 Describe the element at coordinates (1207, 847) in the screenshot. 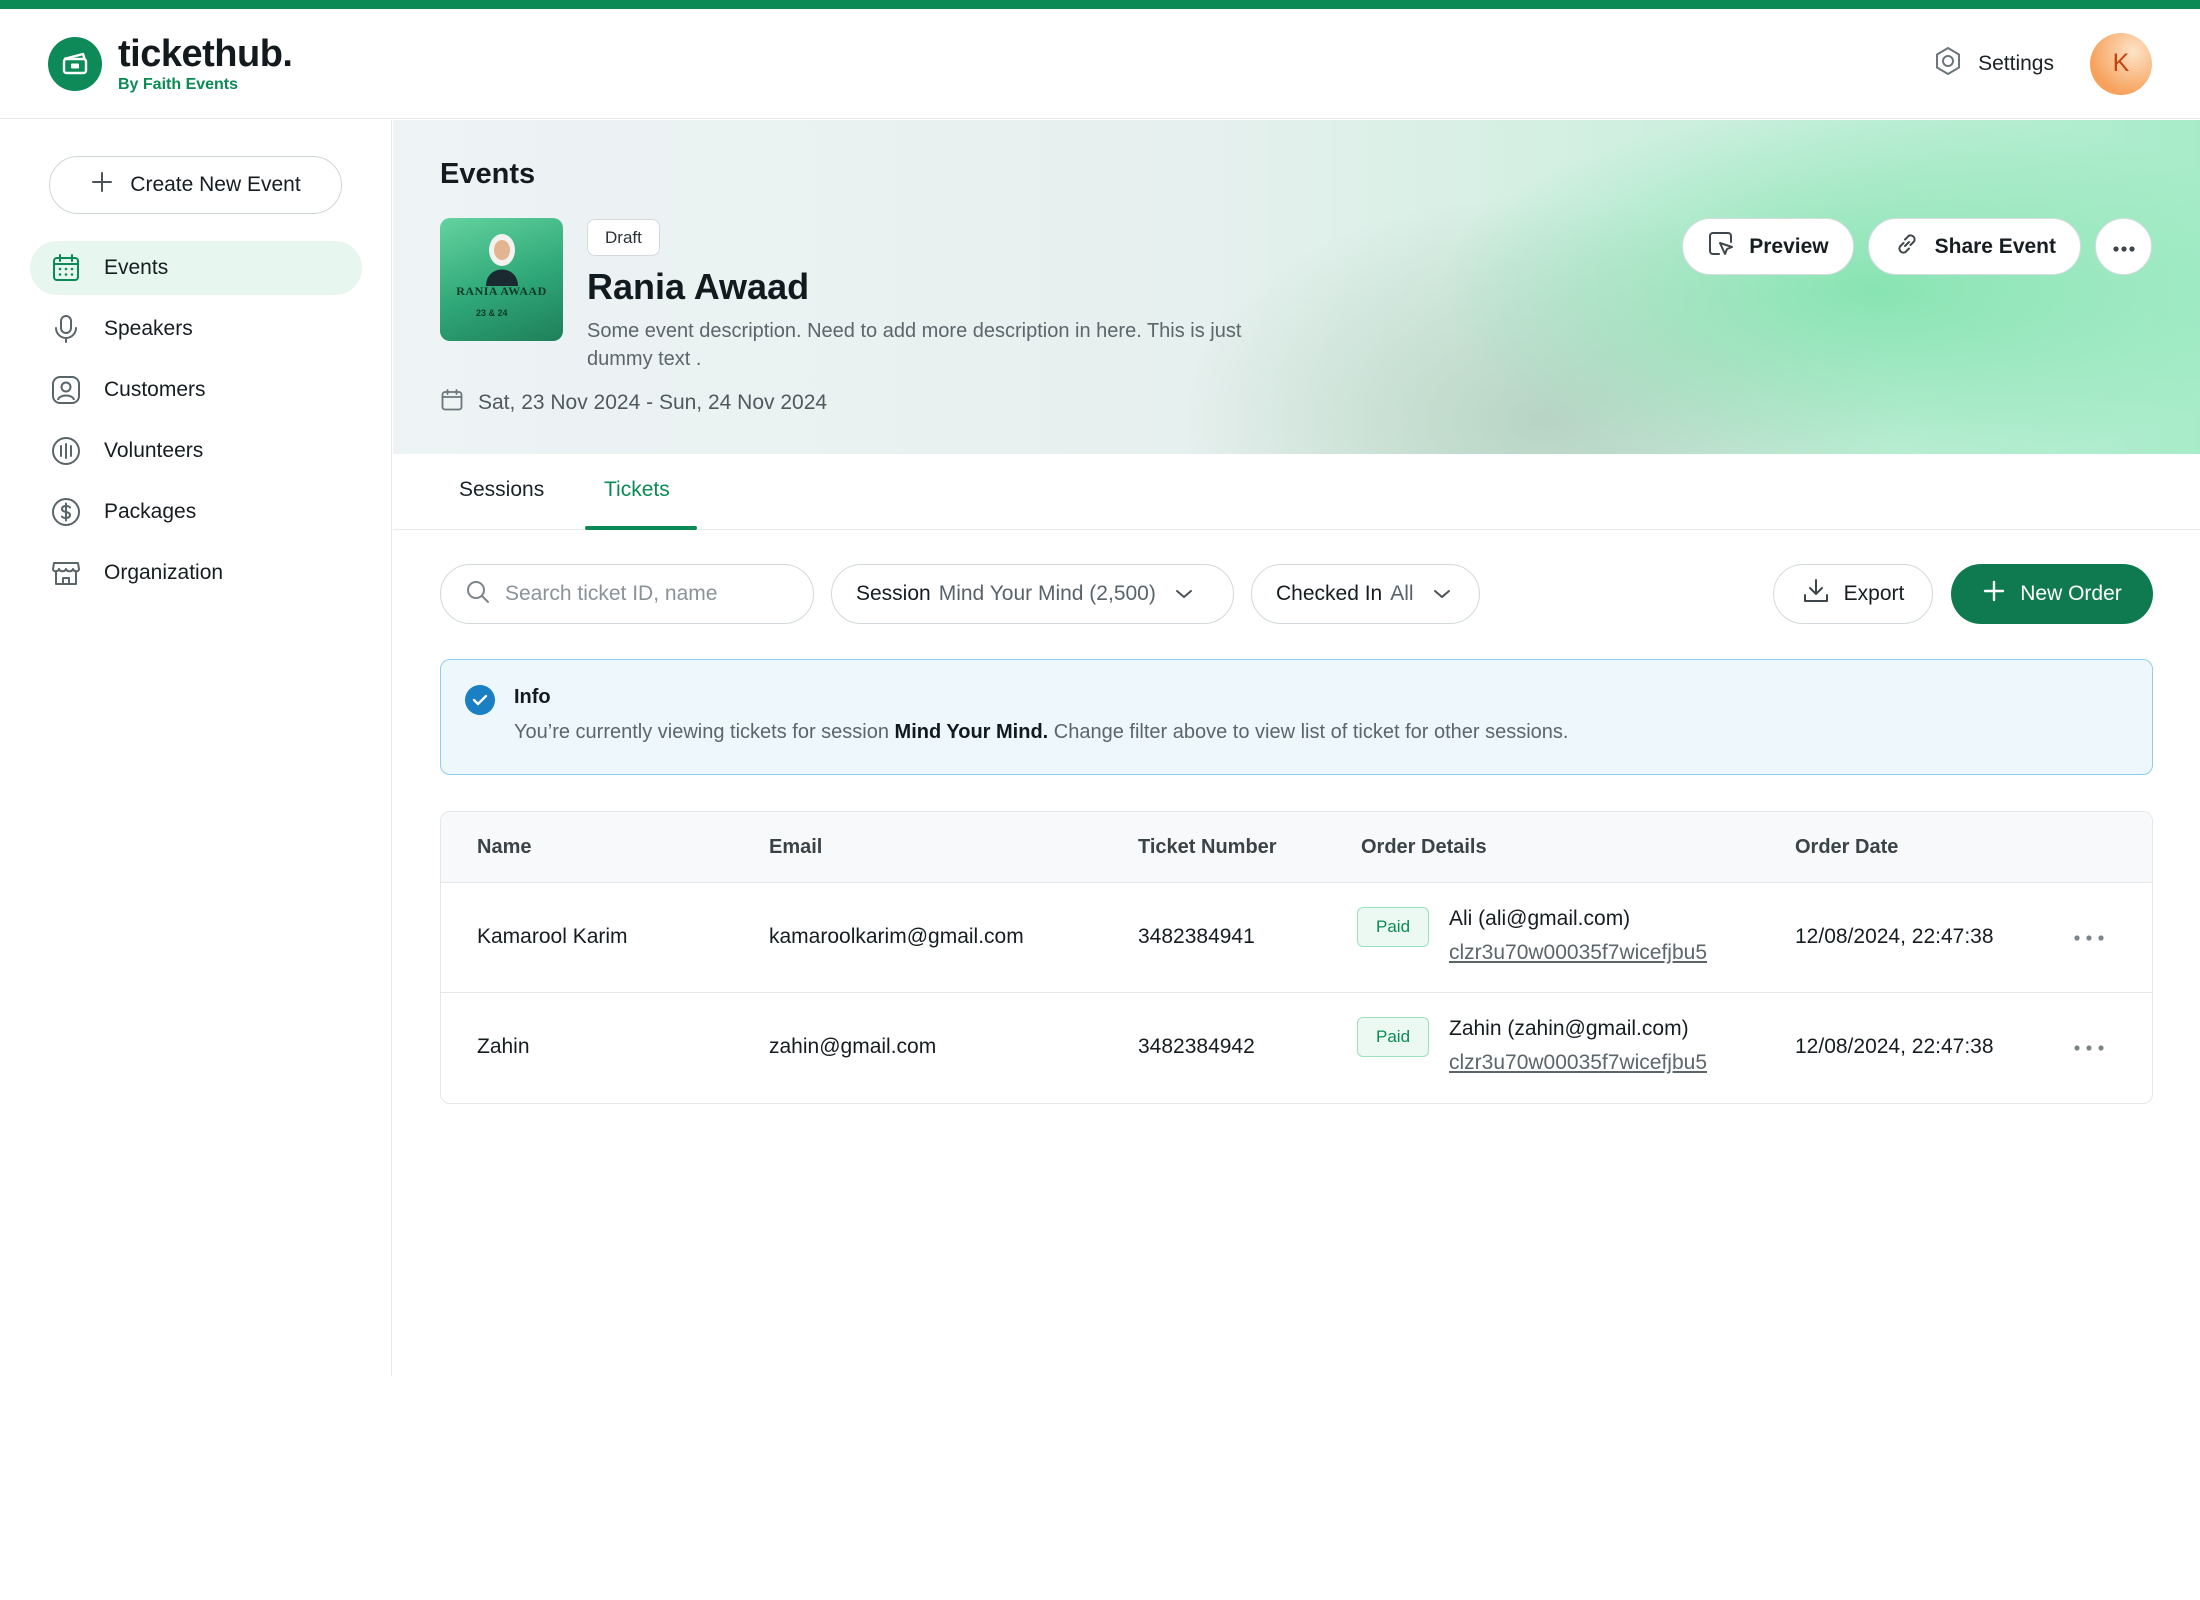

I see `column-header-ticket-number: Ticket Number` at that location.